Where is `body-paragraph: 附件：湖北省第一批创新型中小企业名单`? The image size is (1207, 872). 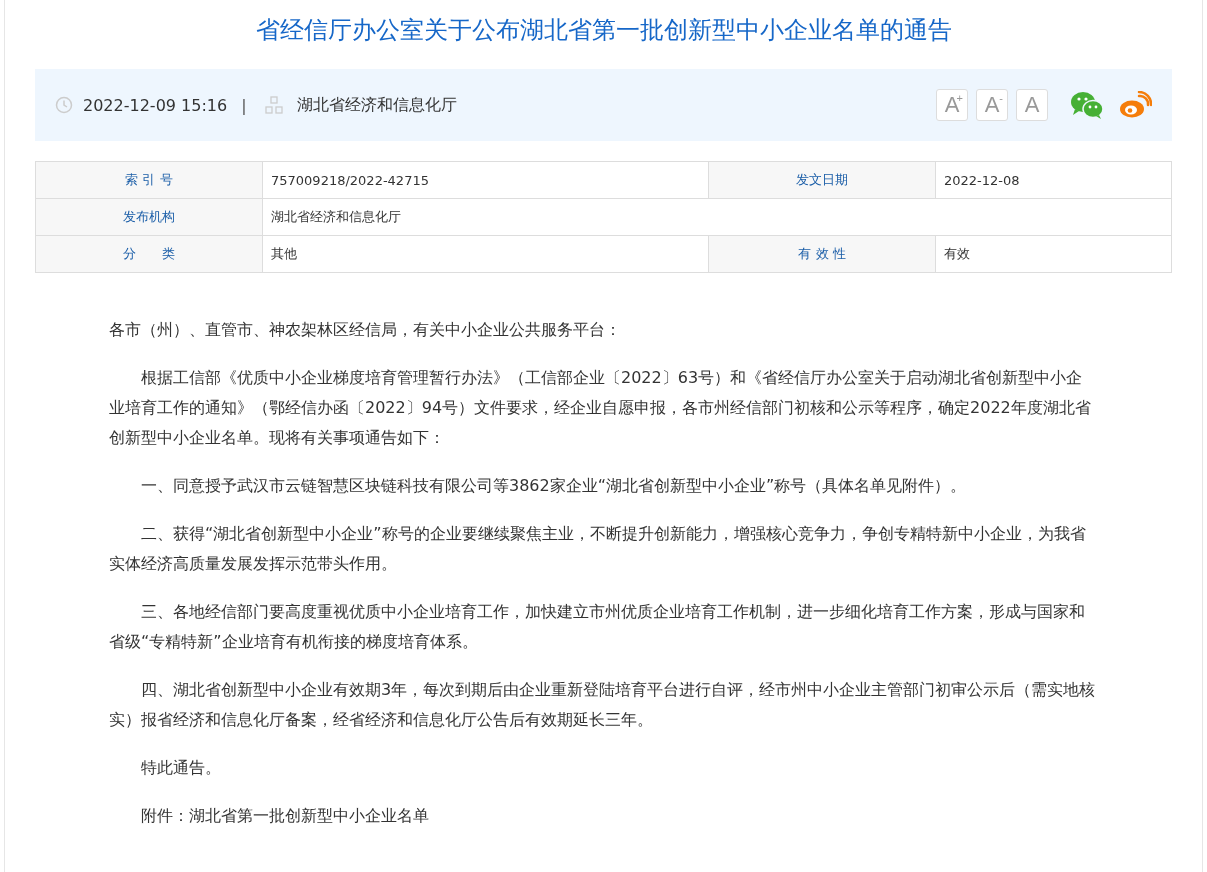
body-paragraph: 附件：湖北省第一批创新型中小企业名单 is located at coordinates (285, 816).